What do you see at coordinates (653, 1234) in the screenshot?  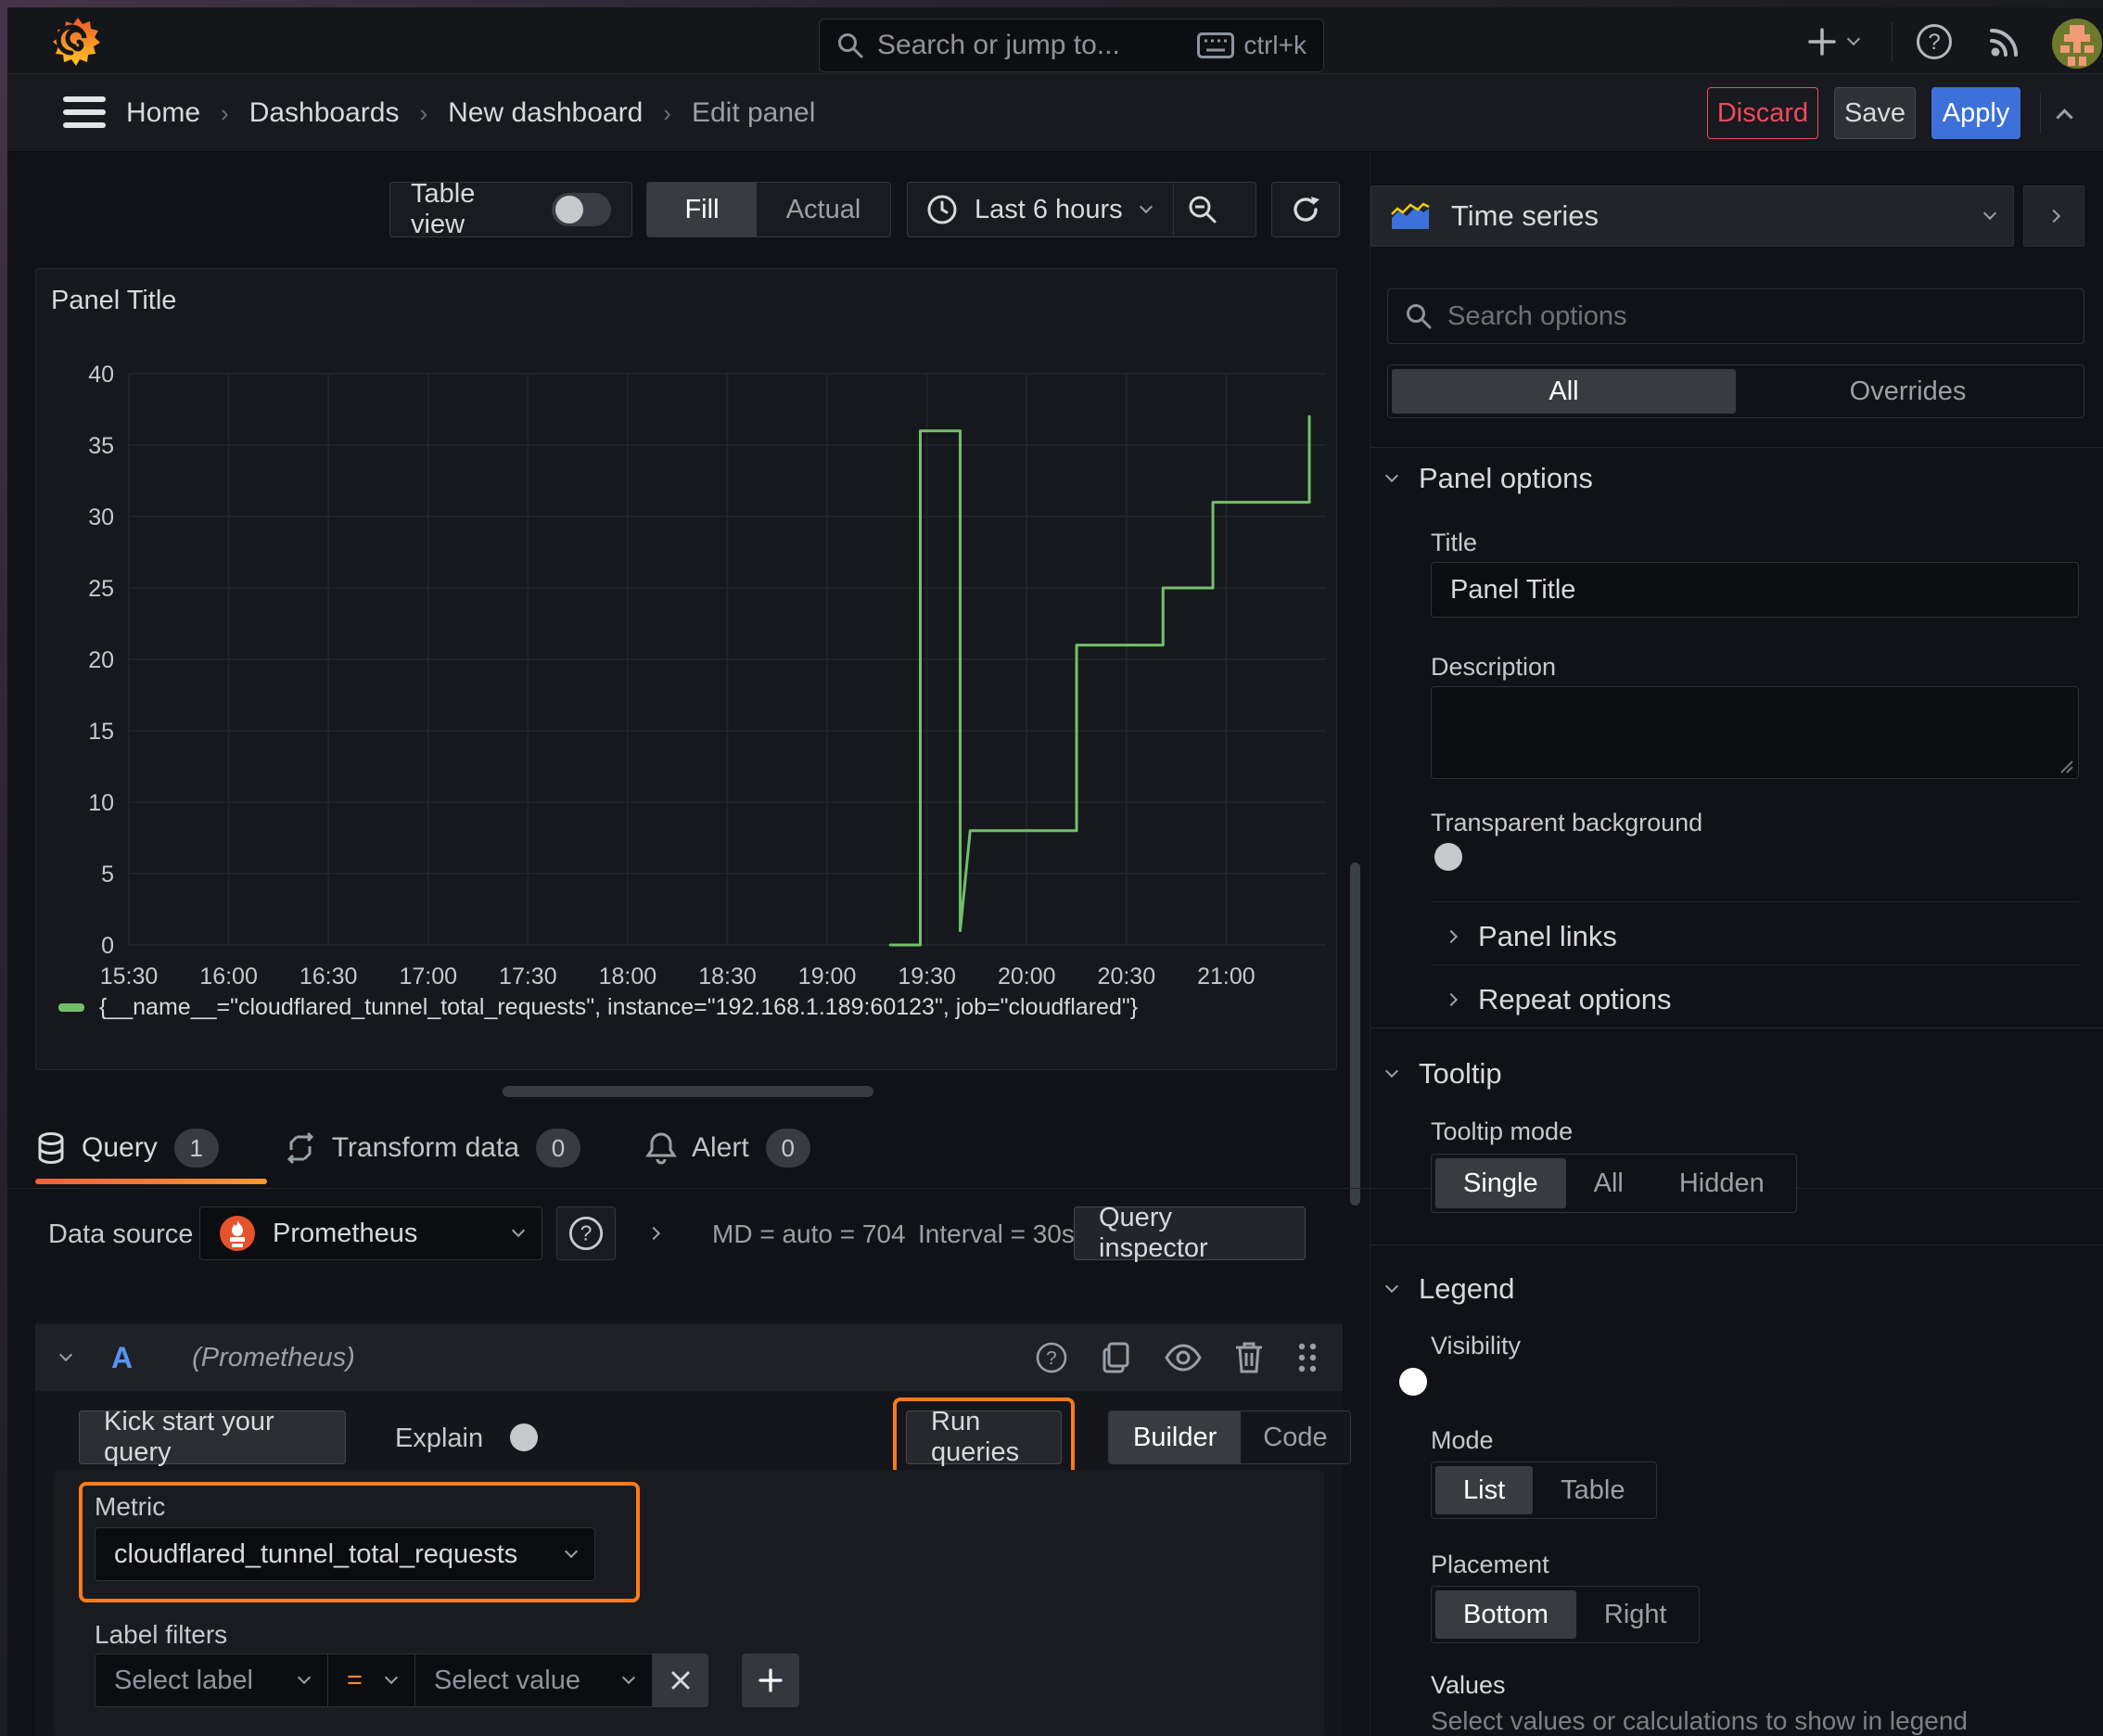 I see `query-options-expander` at bounding box center [653, 1234].